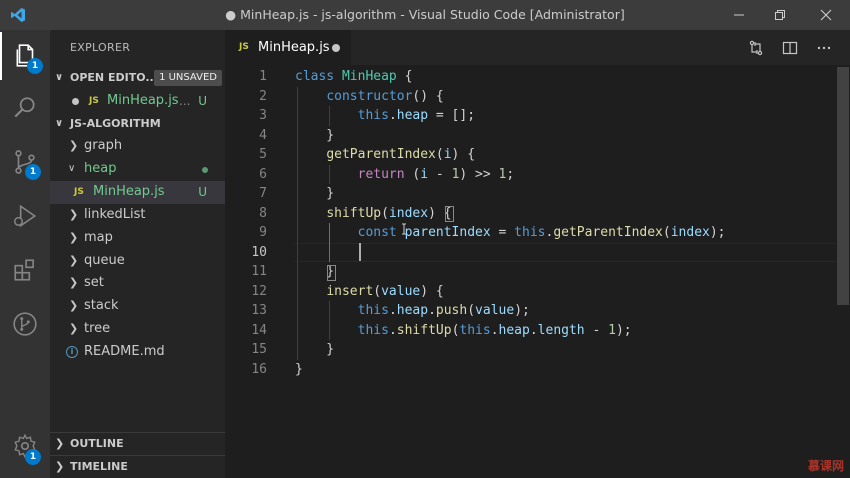 This screenshot has width=850, height=478. What do you see at coordinates (137, 261) in the screenshot?
I see `tree-folder-queue: ❯ queue` at bounding box center [137, 261].